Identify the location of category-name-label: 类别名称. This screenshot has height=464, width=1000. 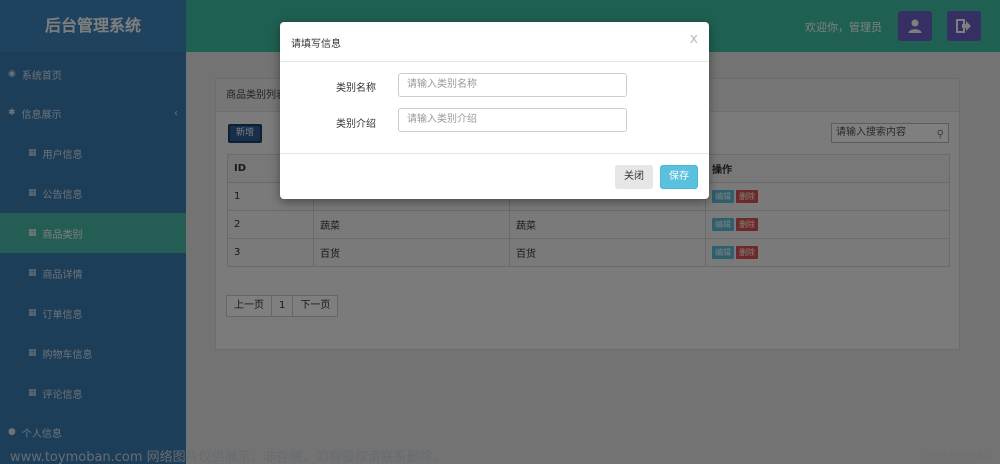
(356, 88).